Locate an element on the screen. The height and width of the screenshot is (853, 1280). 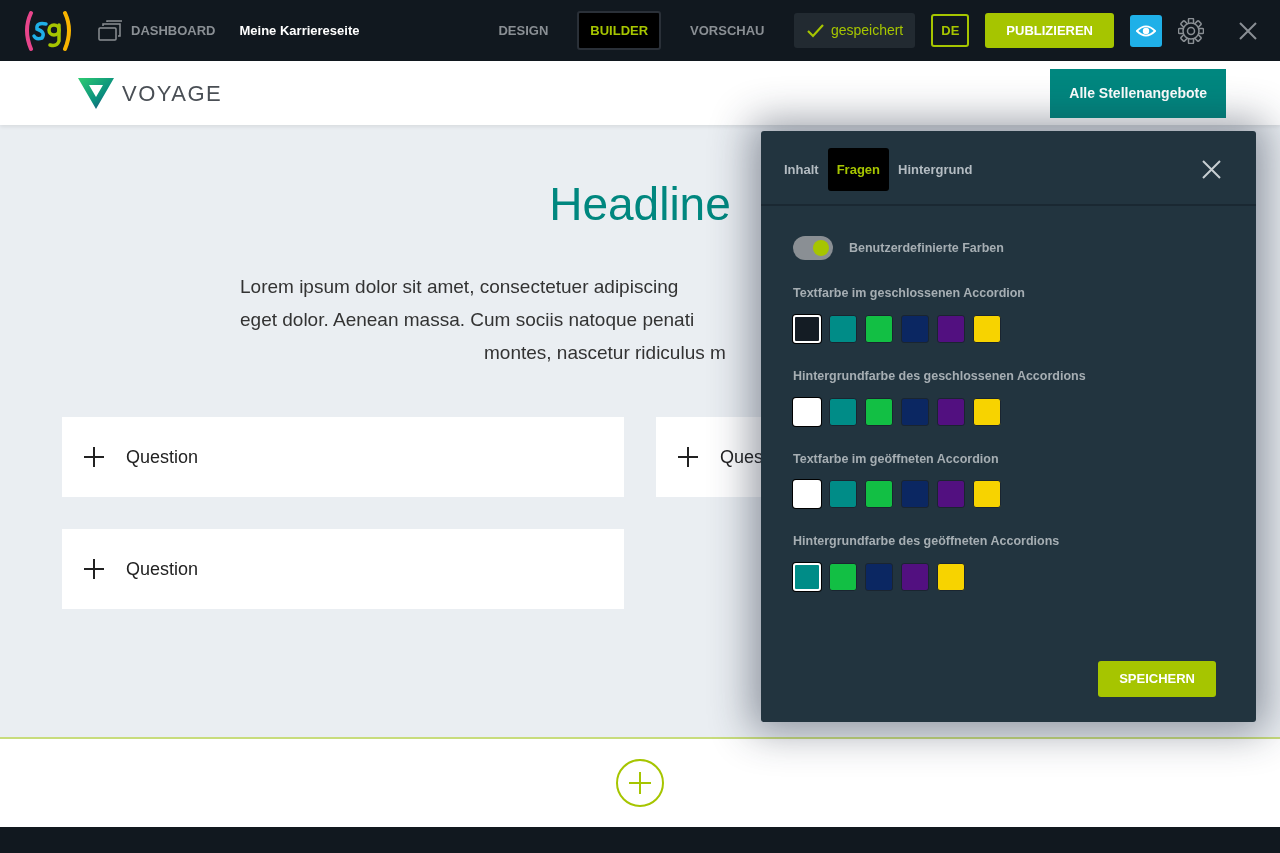
panel-tab: Inhalt is located at coordinates (801, 169).